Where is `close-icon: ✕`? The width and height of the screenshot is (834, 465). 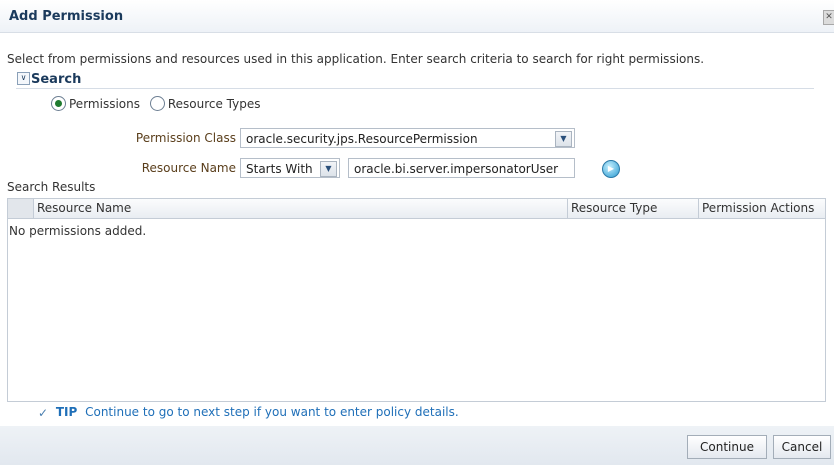
close-icon: ✕ is located at coordinates (828, 17).